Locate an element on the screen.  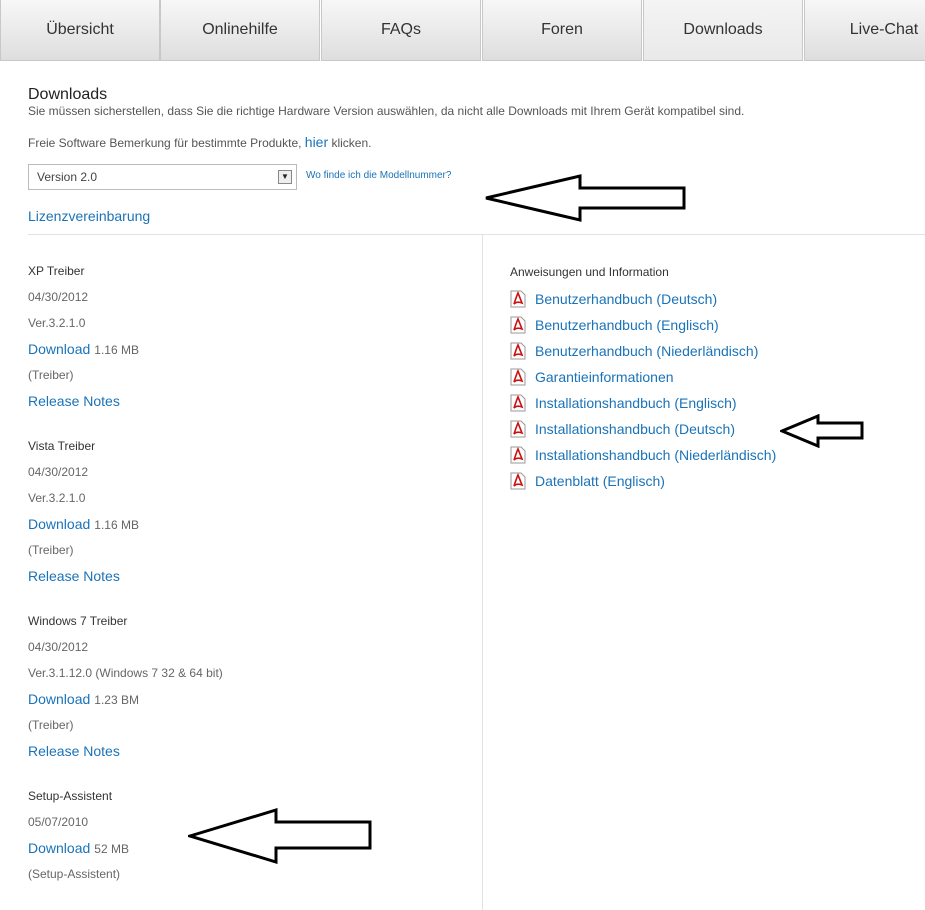
tab-uebersicht: Übersicht is located at coordinates (80, 30).